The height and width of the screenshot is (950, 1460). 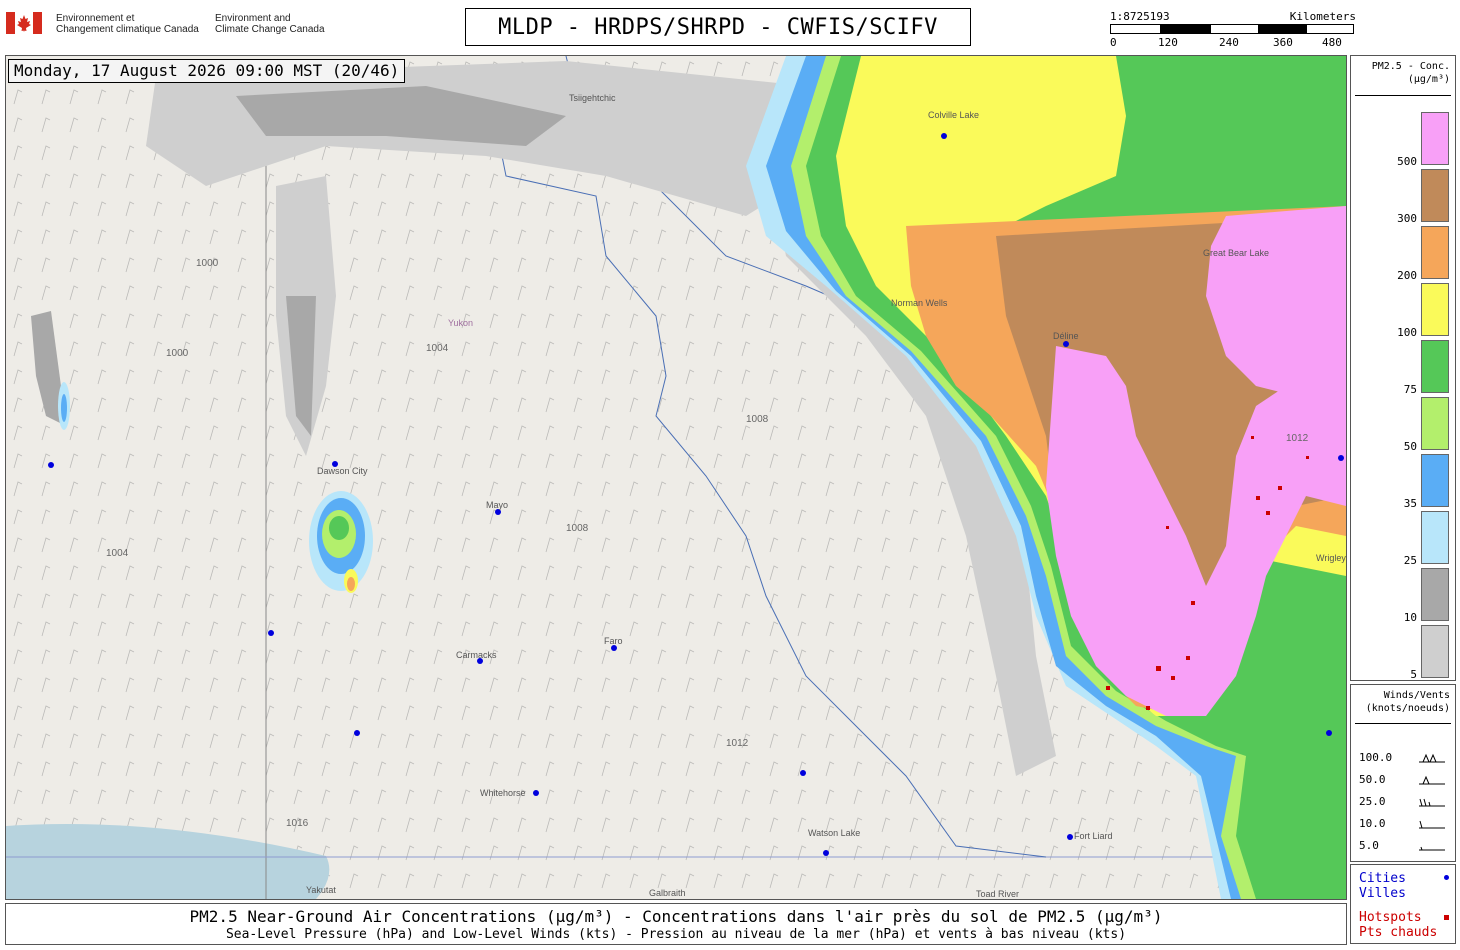 I want to click on wind-speed-label: 25.0, so click(x=1372, y=801).